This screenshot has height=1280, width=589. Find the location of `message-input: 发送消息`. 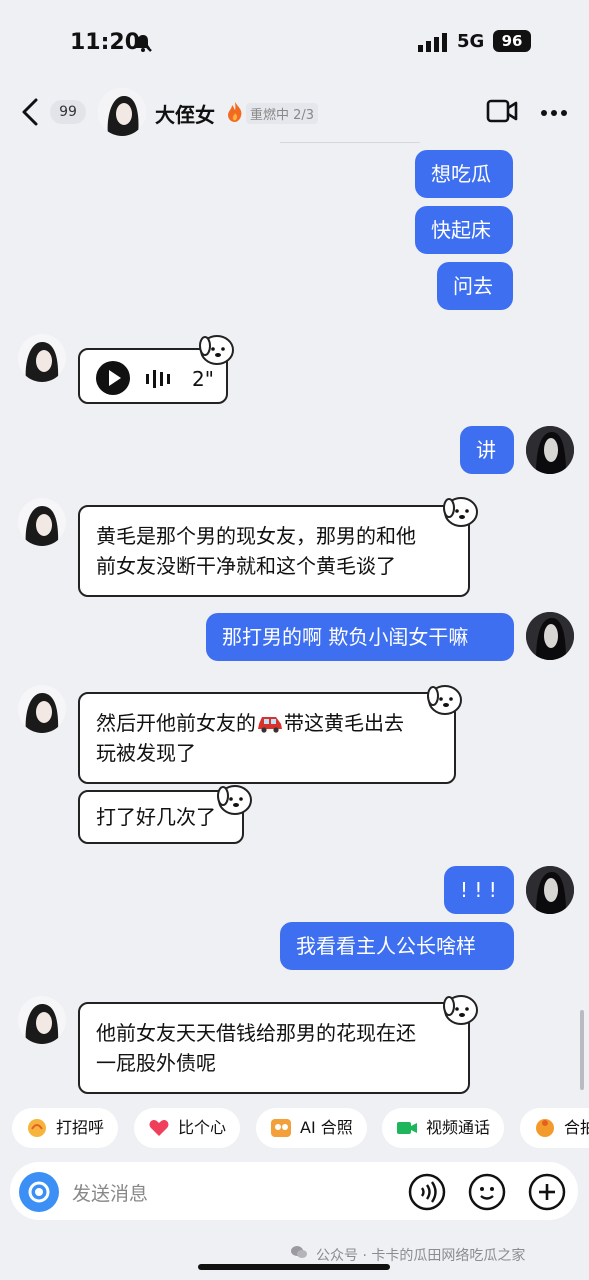

message-input: 发送消息 is located at coordinates (110, 1192).